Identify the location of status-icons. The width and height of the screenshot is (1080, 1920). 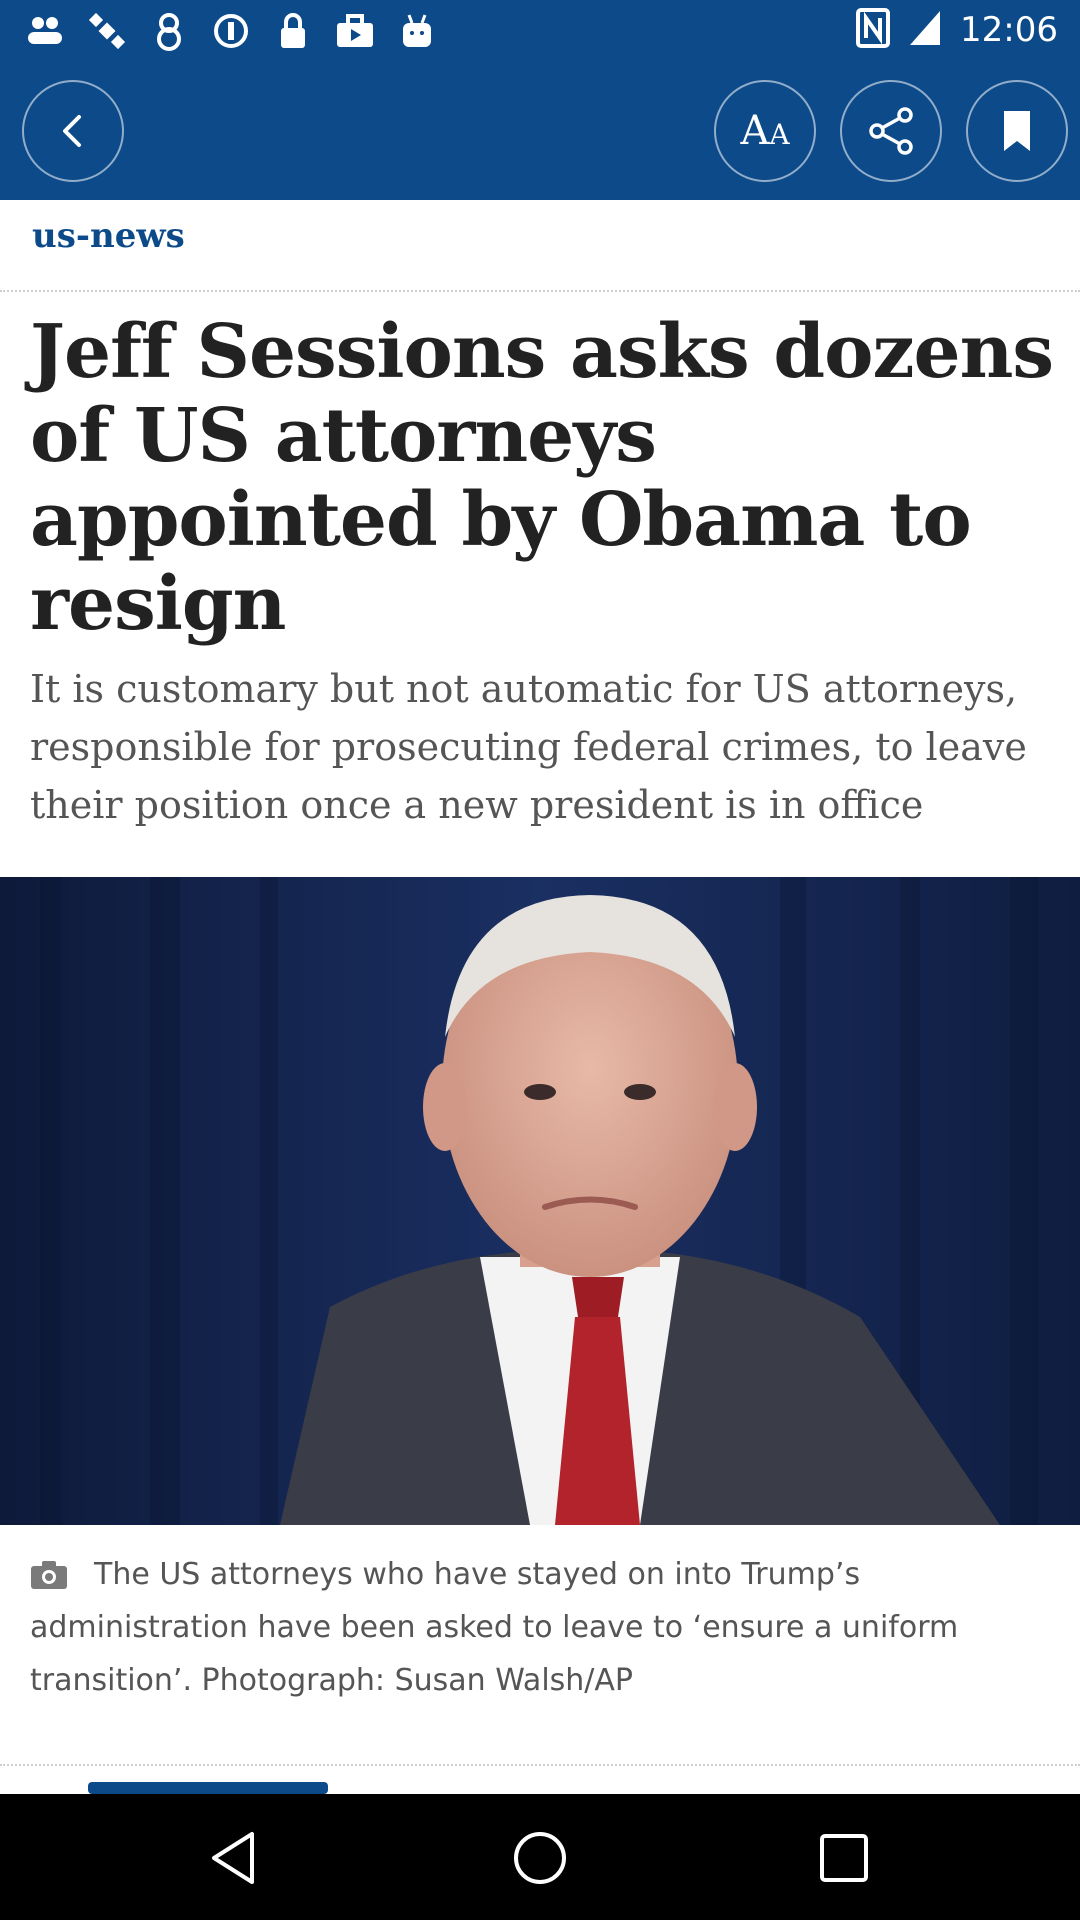
(231, 31).